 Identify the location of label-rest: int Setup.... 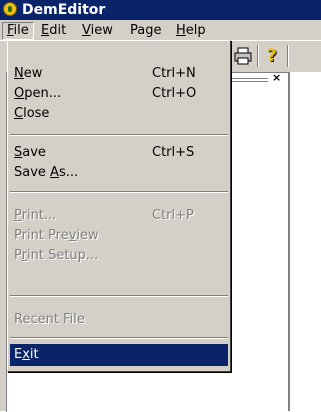
(62, 255).